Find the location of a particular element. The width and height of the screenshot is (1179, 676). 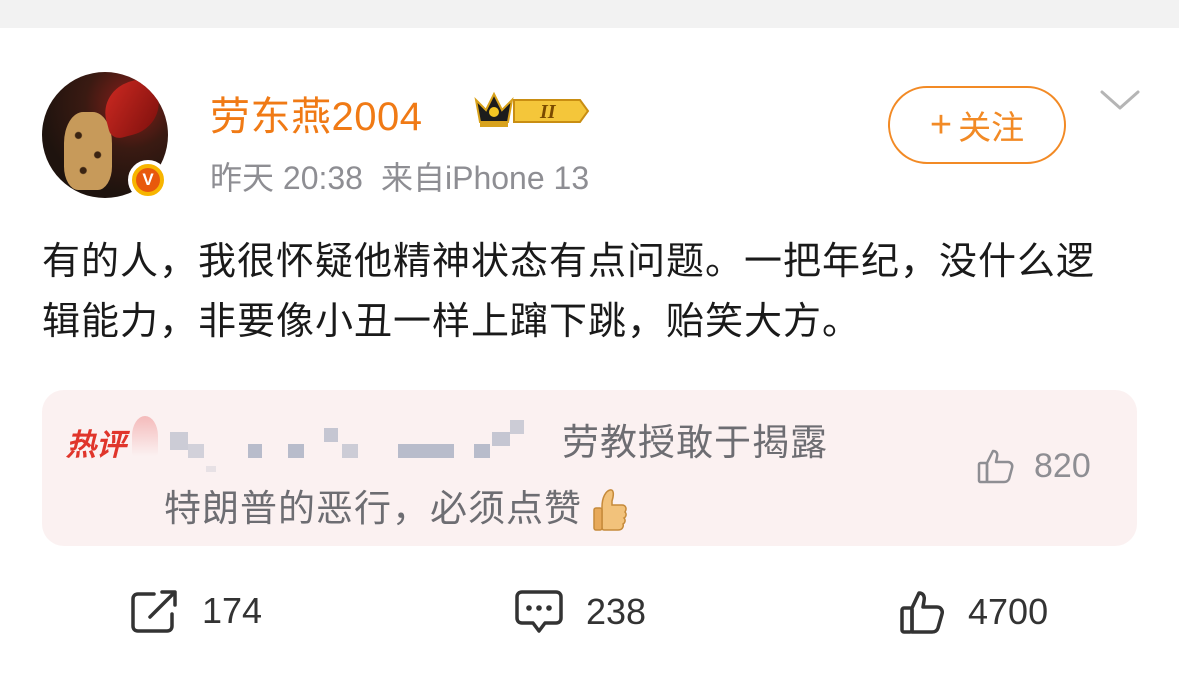

hot-comment-tag: 热评 is located at coordinates (112, 439).